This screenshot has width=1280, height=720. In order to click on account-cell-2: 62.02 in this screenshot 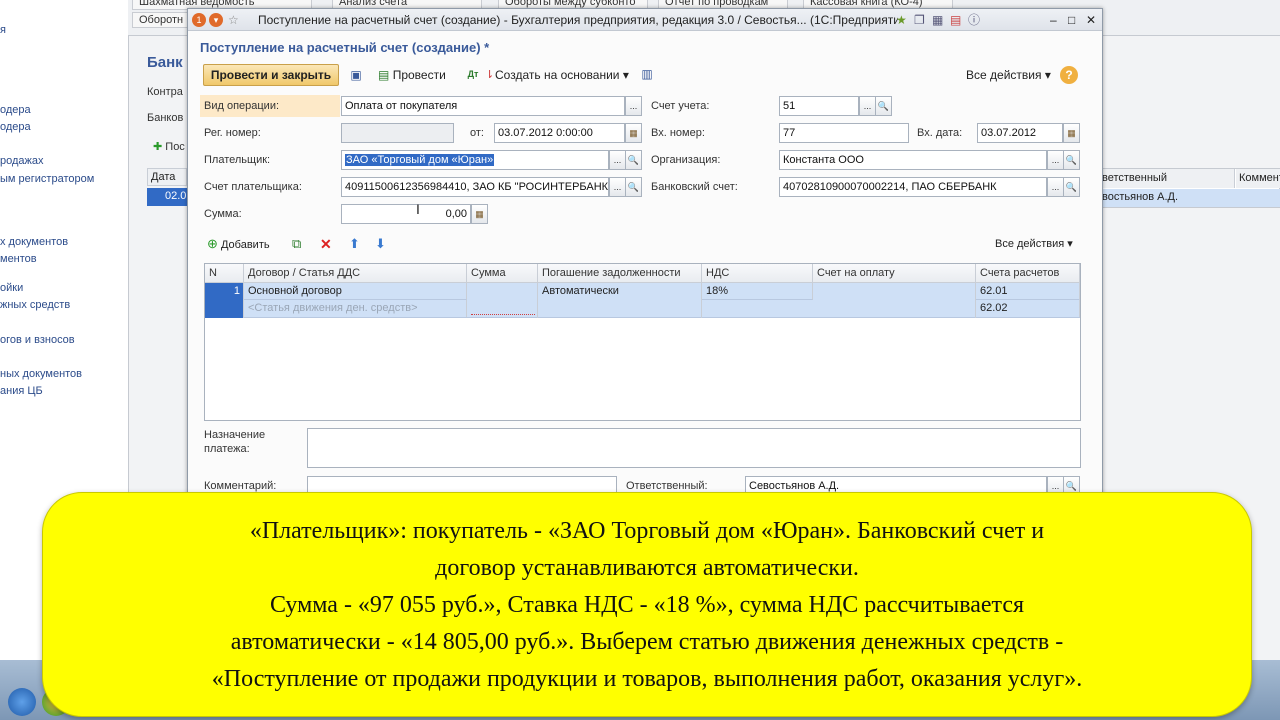, I will do `click(1028, 308)`.